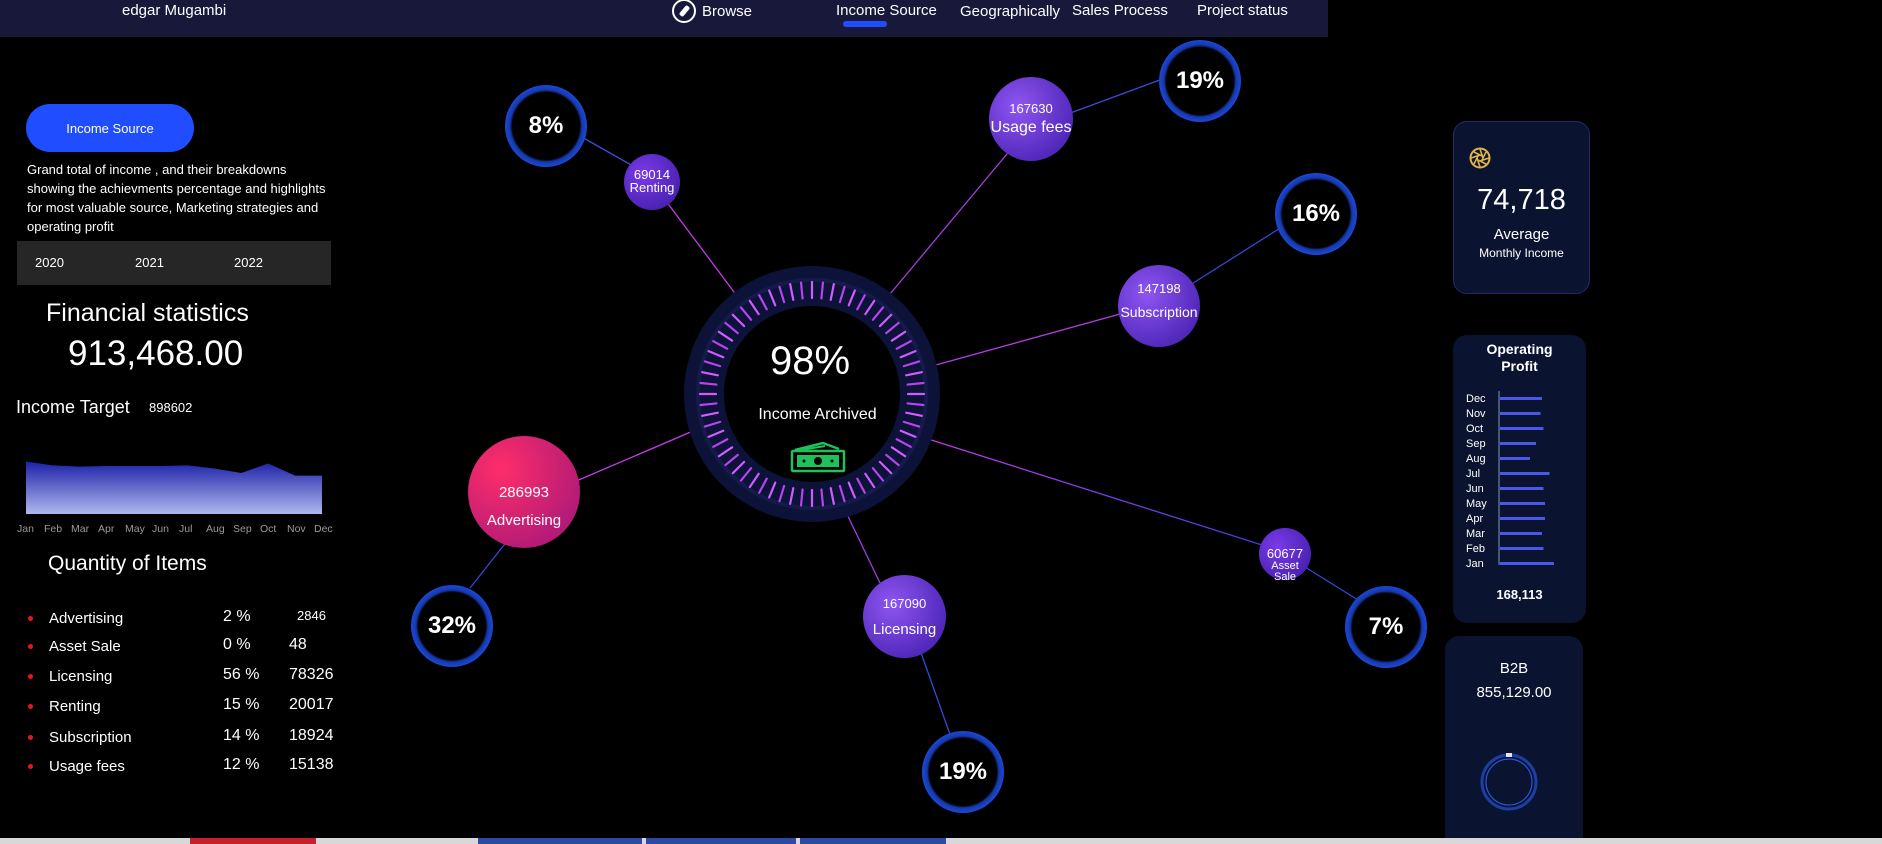 This screenshot has height=844, width=1882. What do you see at coordinates (810, 361) in the screenshot?
I see `income-archived-percent: 98%` at bounding box center [810, 361].